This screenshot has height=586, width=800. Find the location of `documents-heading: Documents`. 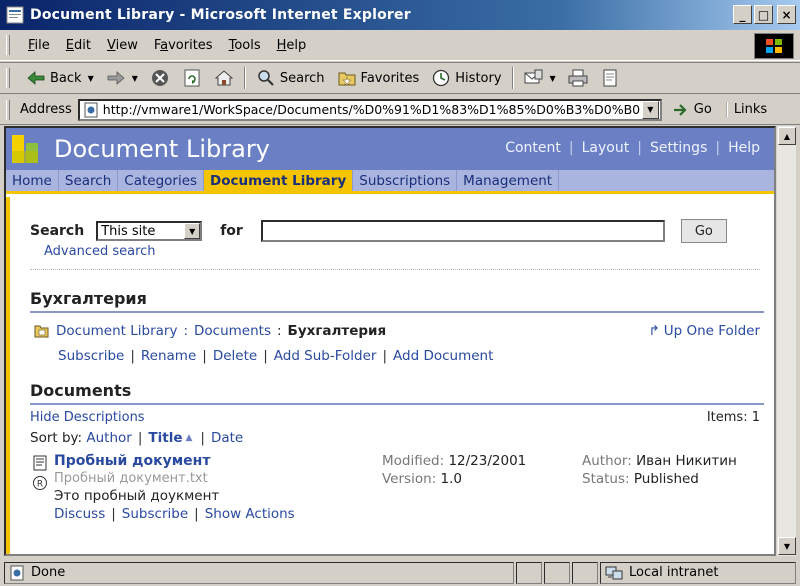

documents-heading: Documents is located at coordinates (81, 390).